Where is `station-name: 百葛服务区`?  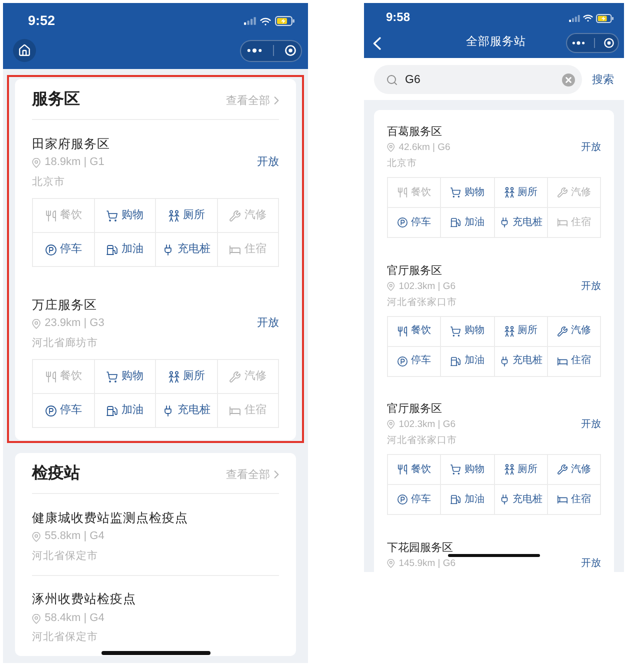 station-name: 百葛服务区 is located at coordinates (415, 132).